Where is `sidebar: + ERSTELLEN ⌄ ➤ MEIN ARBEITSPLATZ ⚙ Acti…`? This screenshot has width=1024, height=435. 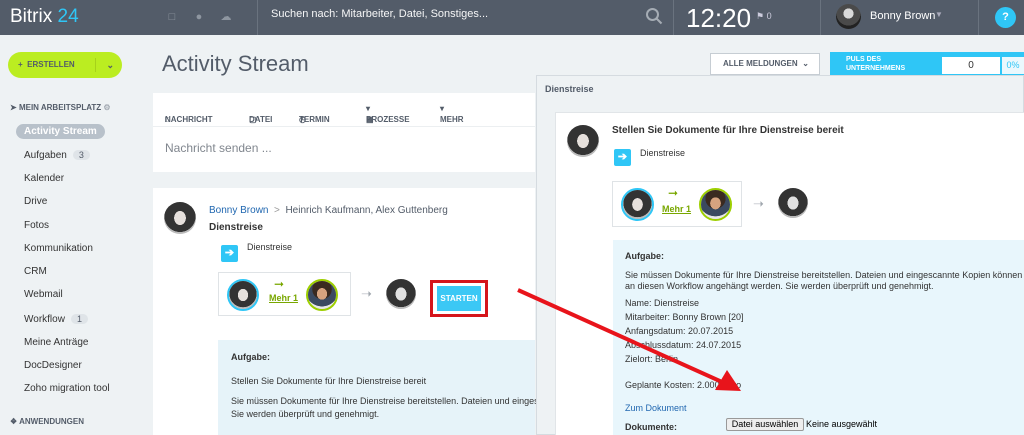 sidebar: + ERSTELLEN ⌄ ➤ MEIN ARBEITSPLATZ ⚙ Acti… is located at coordinates (69, 235).